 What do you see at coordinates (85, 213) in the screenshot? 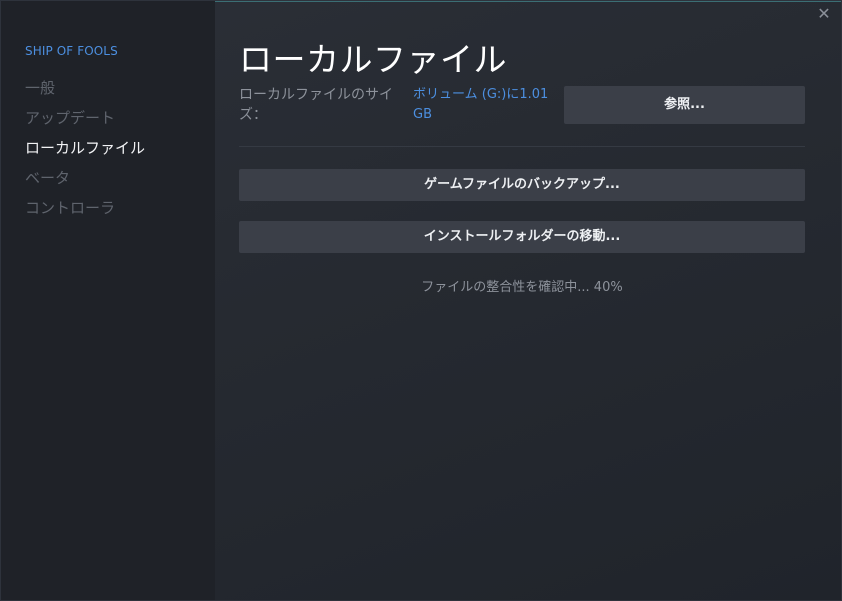
I see `sidebar-item-controller: コントローラ` at bounding box center [85, 213].